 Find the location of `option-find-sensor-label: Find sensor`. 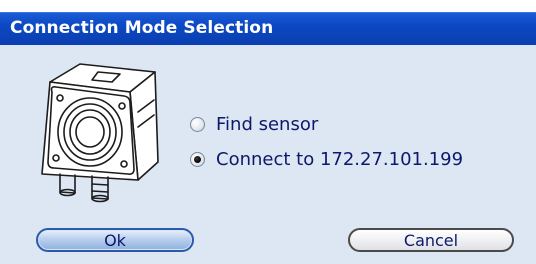

option-find-sensor-label: Find sensor is located at coordinates (267, 124).